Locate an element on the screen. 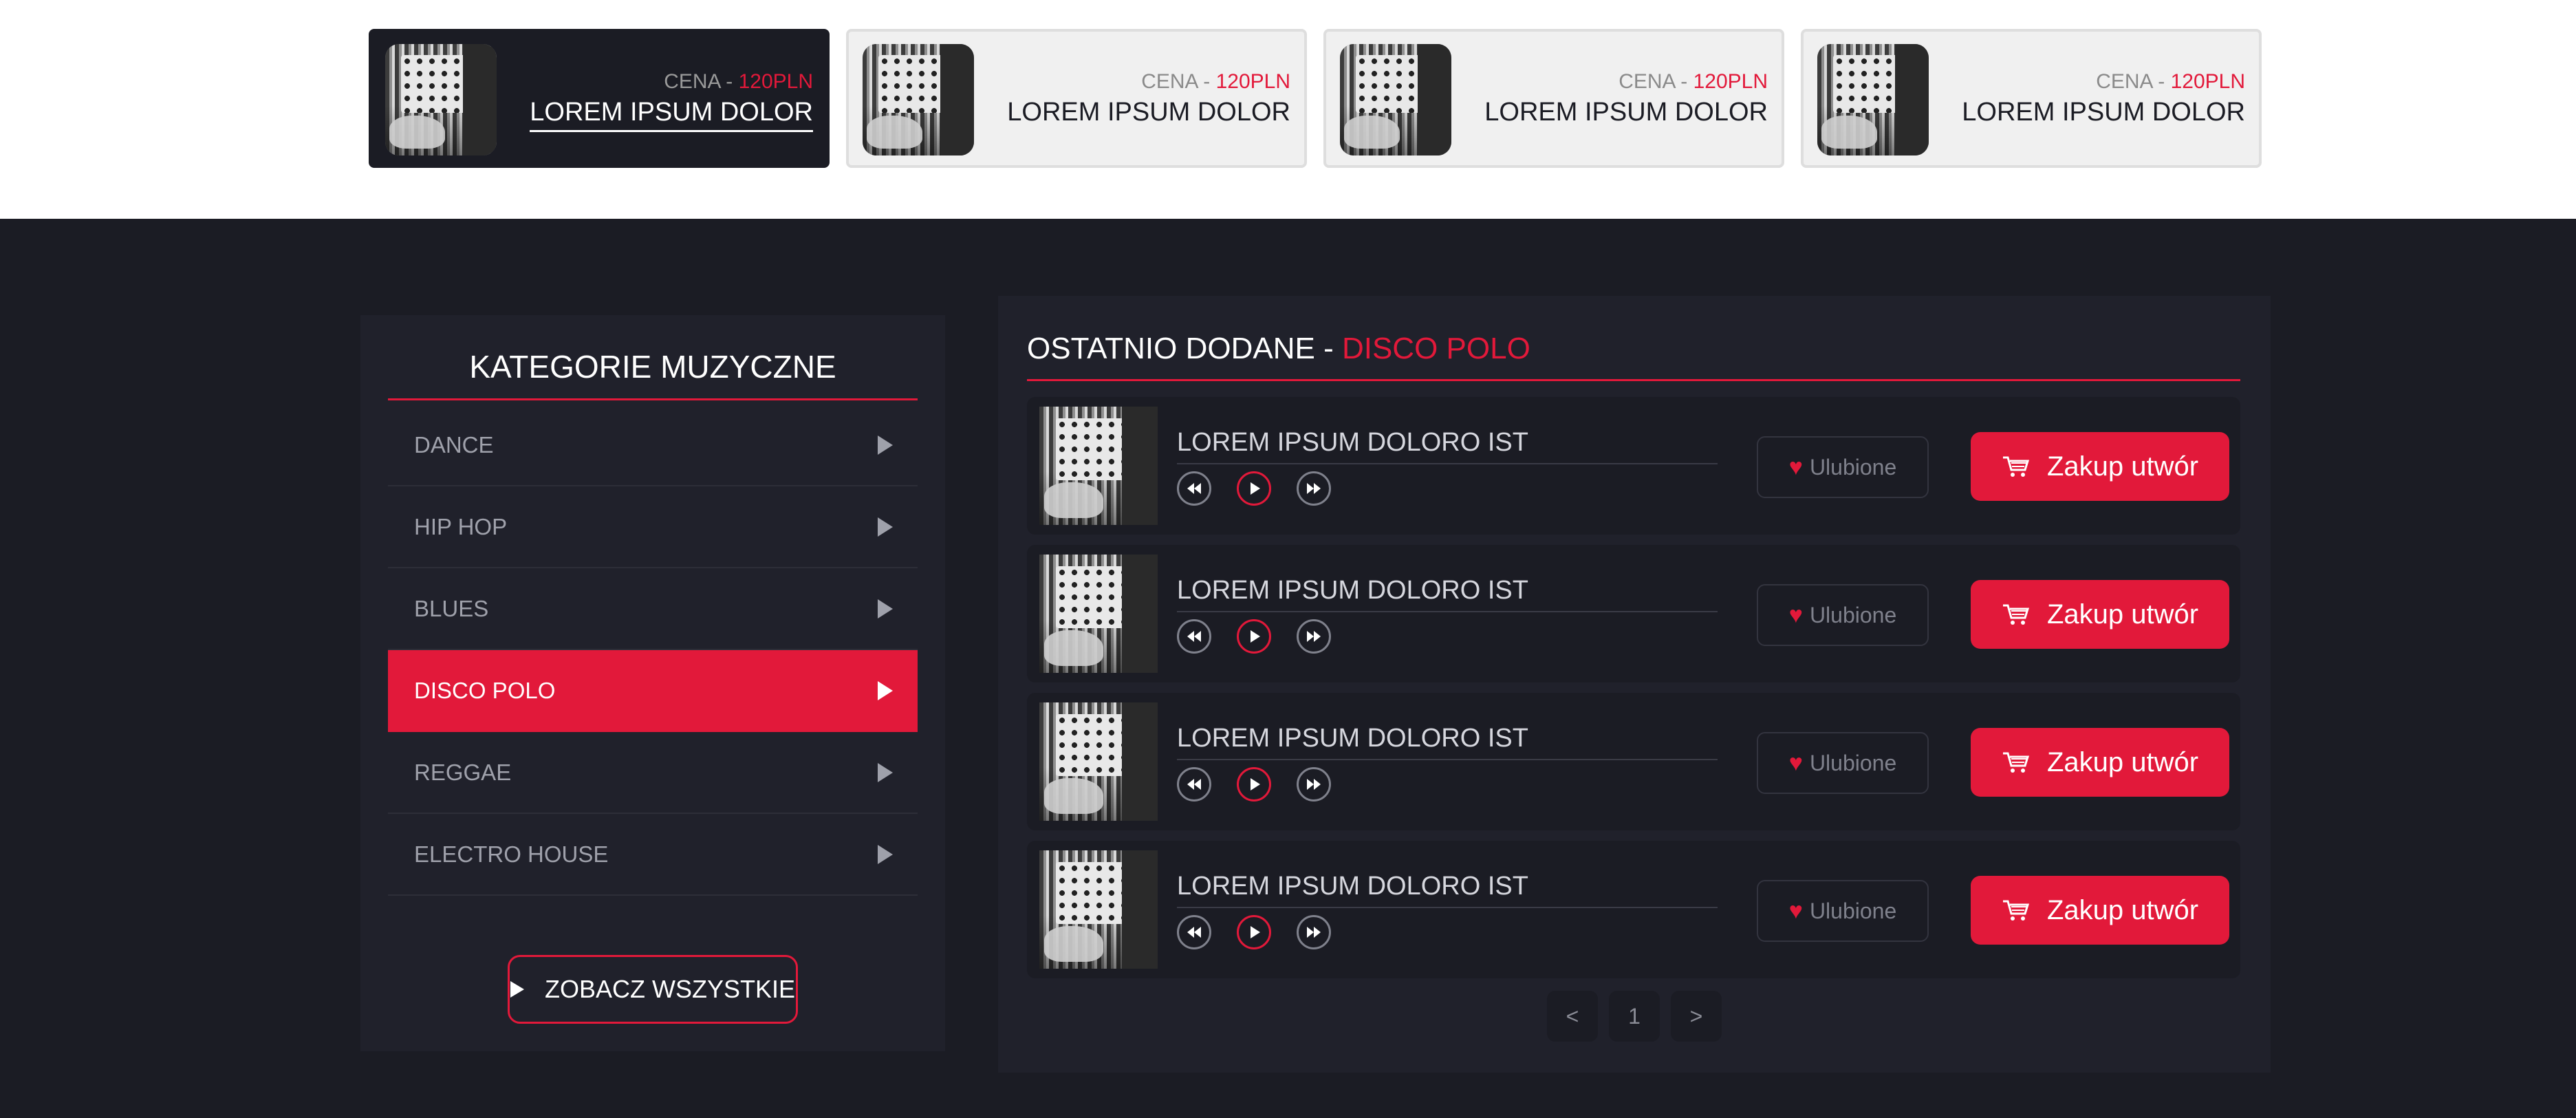 The height and width of the screenshot is (1118, 2576). category-item-disco-polo: DISCO POLO is located at coordinates (653, 691).